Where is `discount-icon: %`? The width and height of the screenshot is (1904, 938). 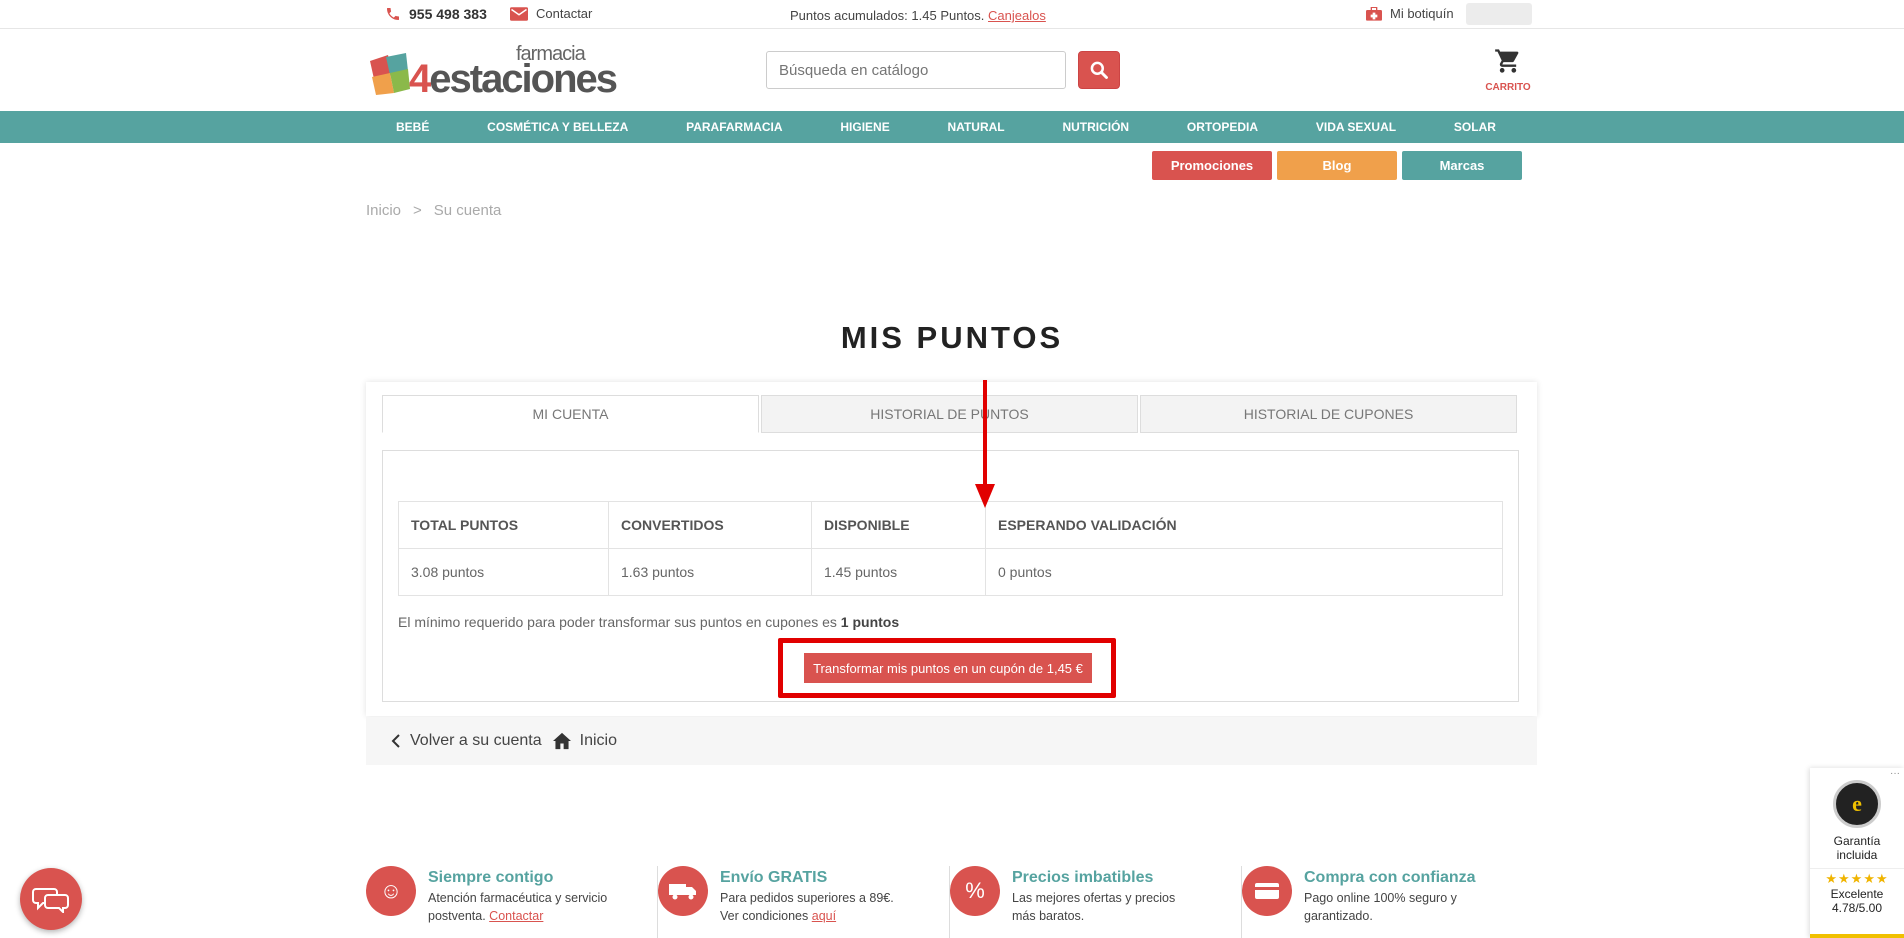
discount-icon: % is located at coordinates (975, 891).